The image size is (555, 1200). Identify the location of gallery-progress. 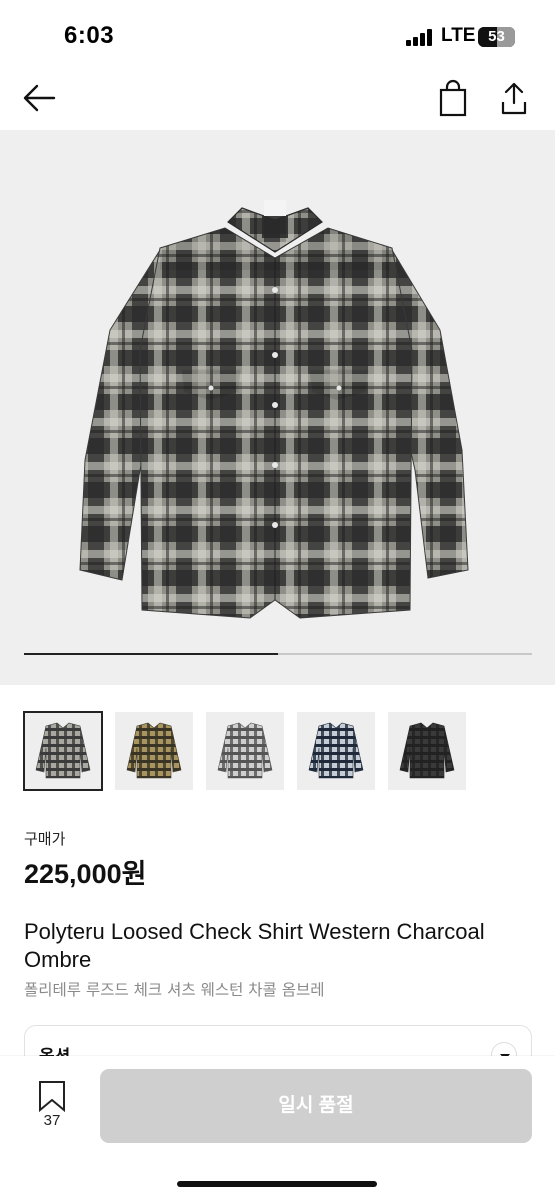
(278, 654).